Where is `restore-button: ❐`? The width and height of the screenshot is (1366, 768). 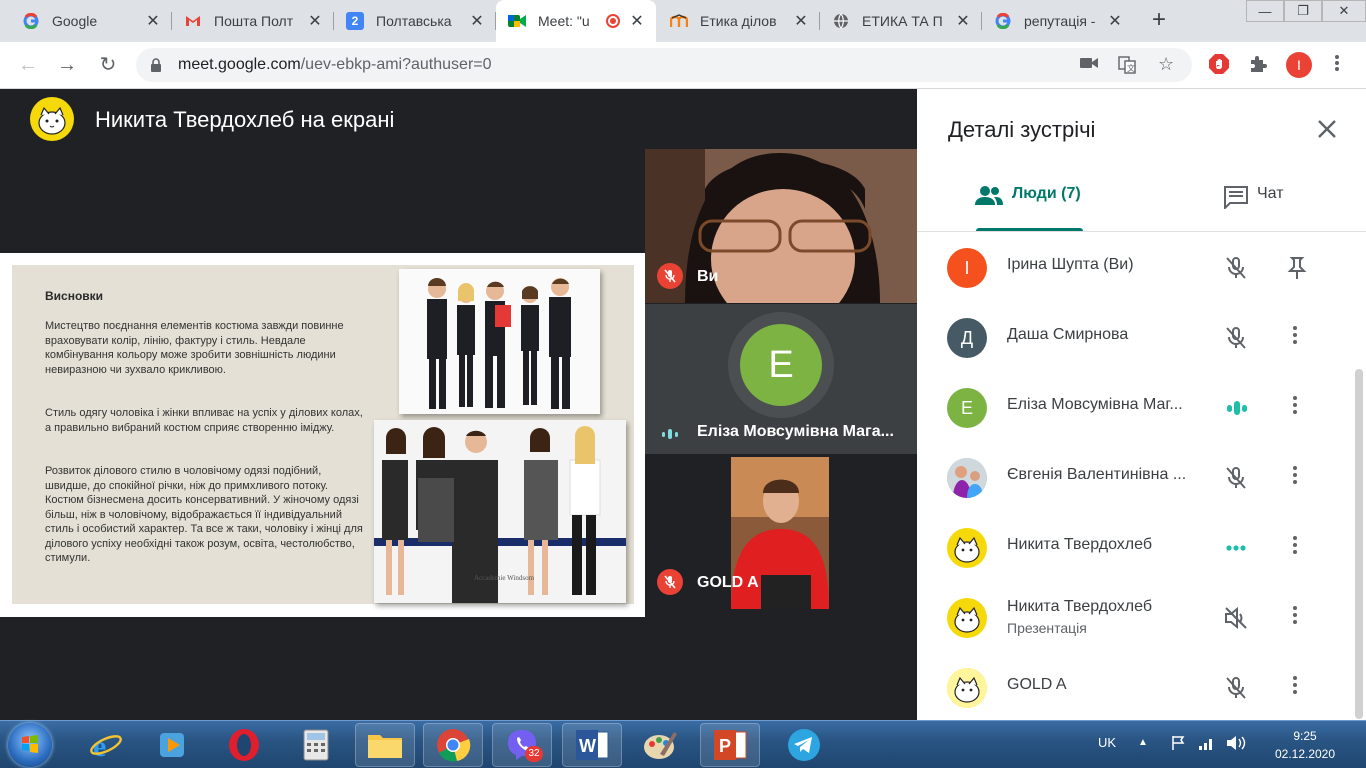 restore-button: ❐ is located at coordinates (1303, 11).